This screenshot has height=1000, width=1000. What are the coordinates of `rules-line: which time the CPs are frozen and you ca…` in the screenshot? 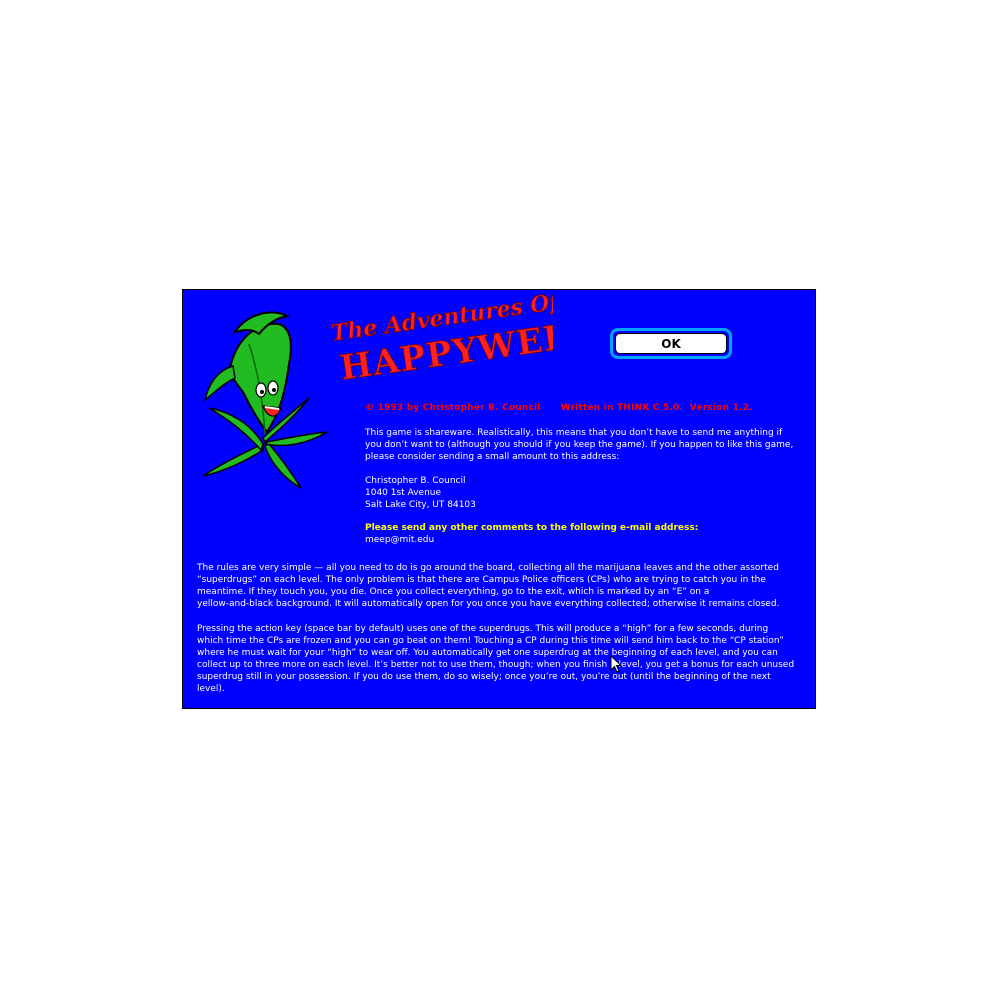 It's located at (490, 641).